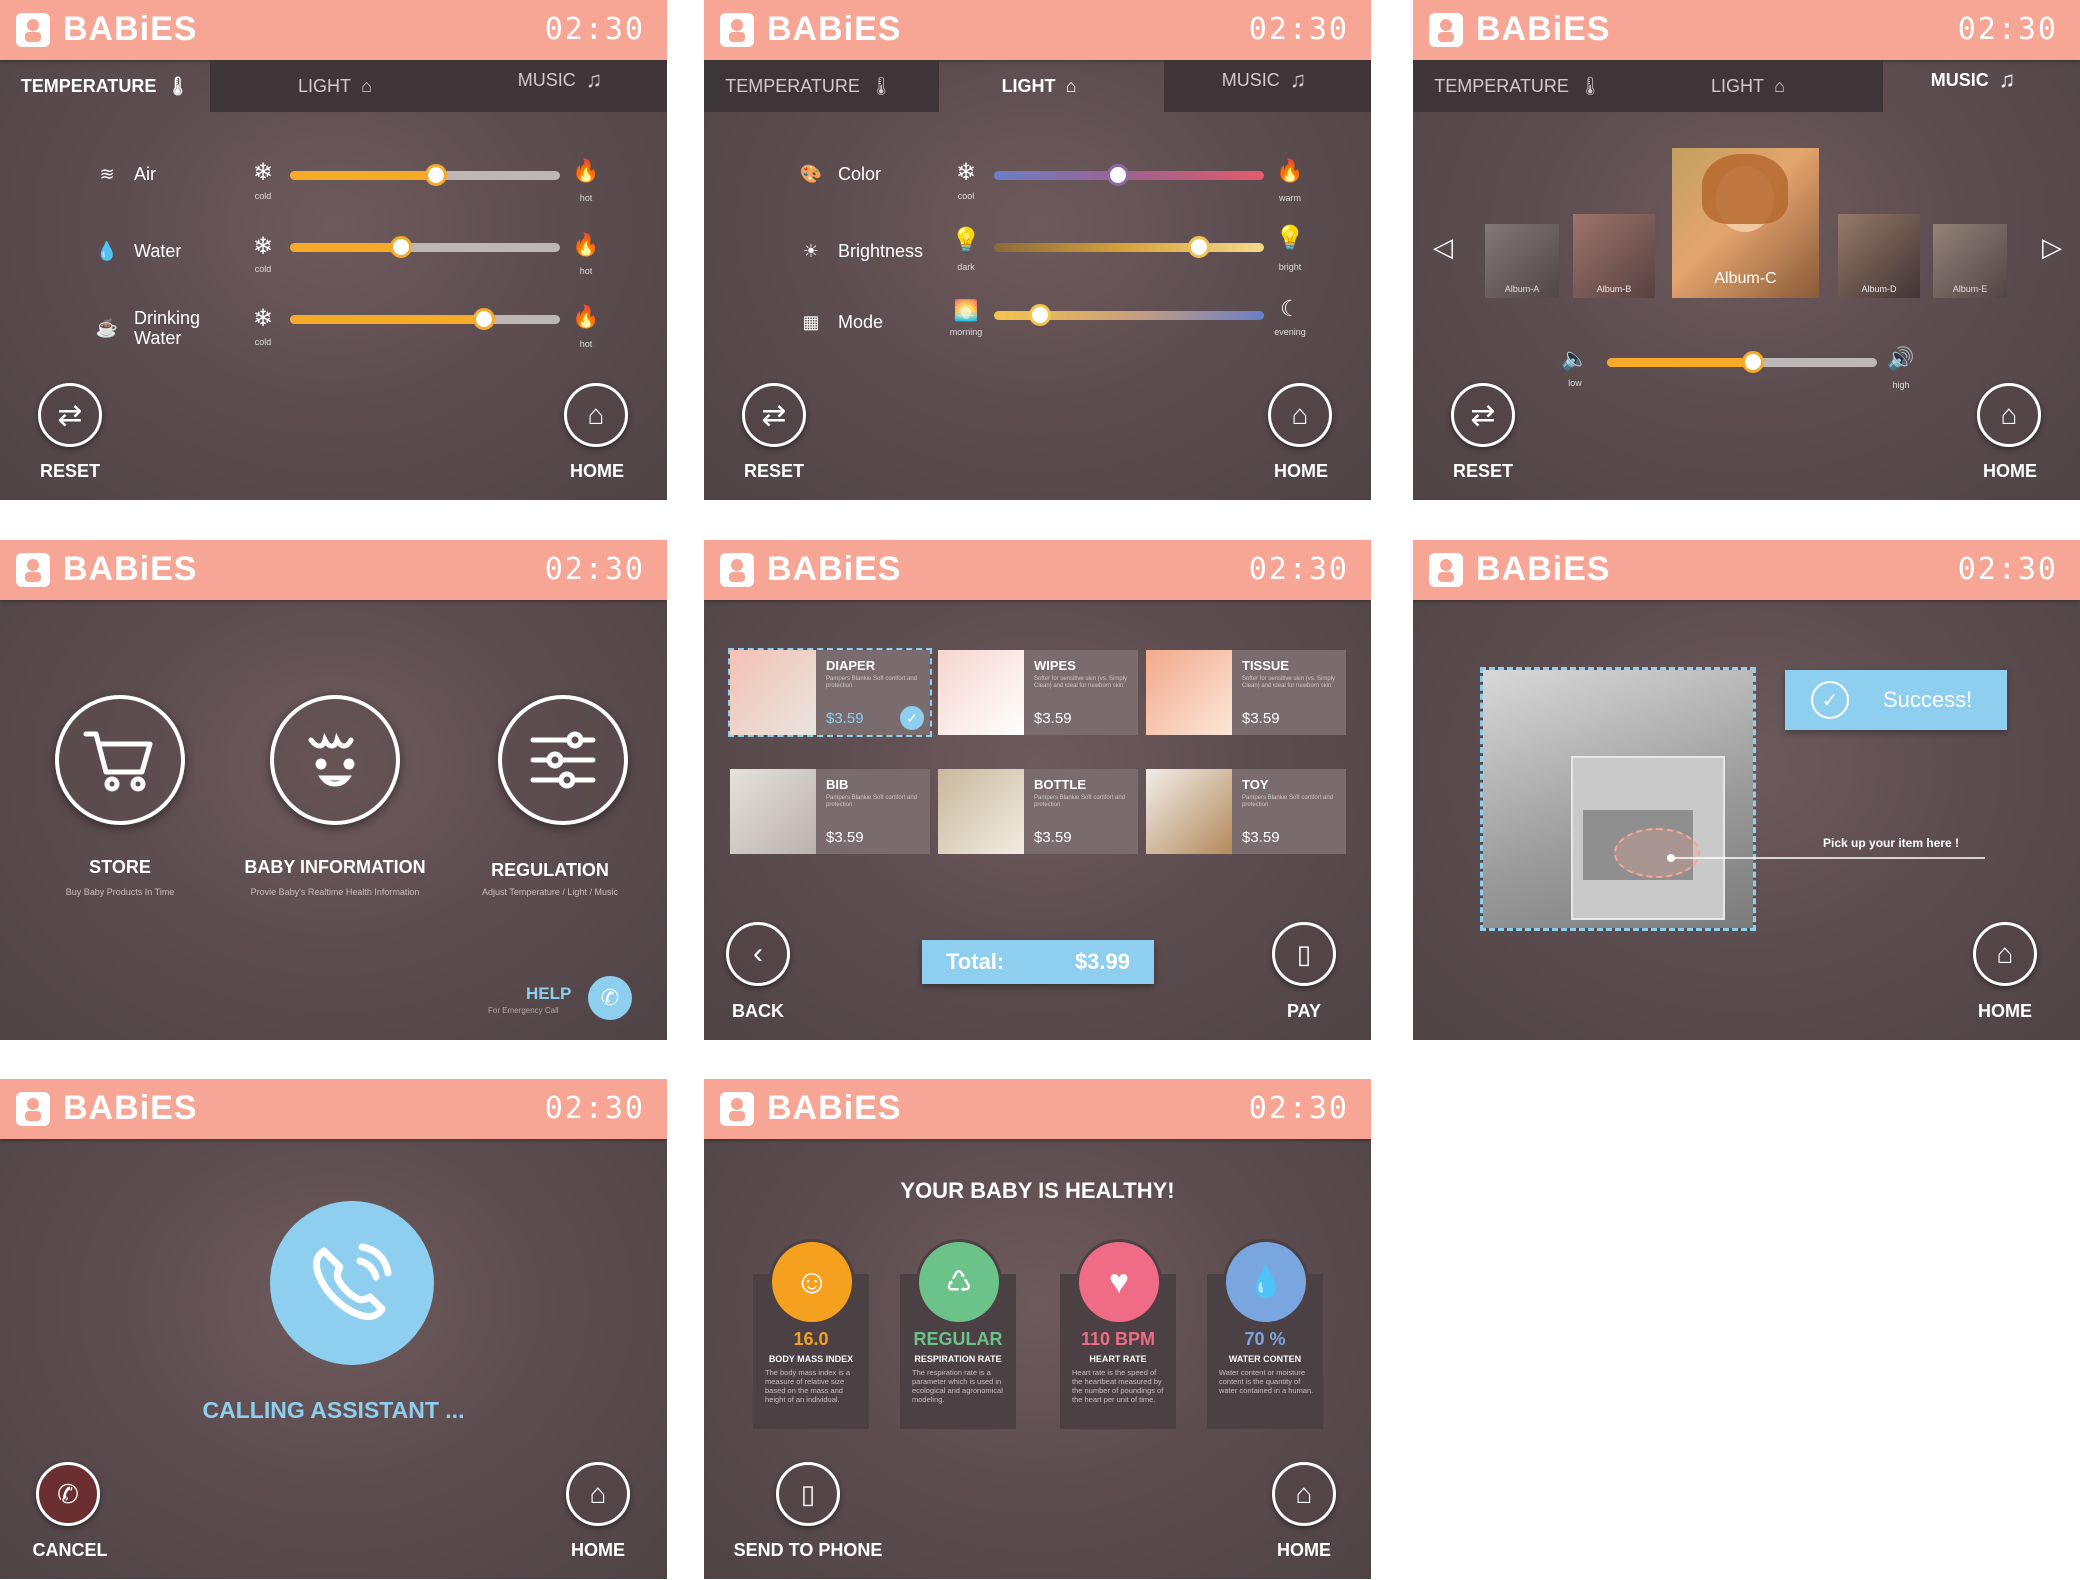  I want to click on slider-min-label: morning, so click(966, 332).